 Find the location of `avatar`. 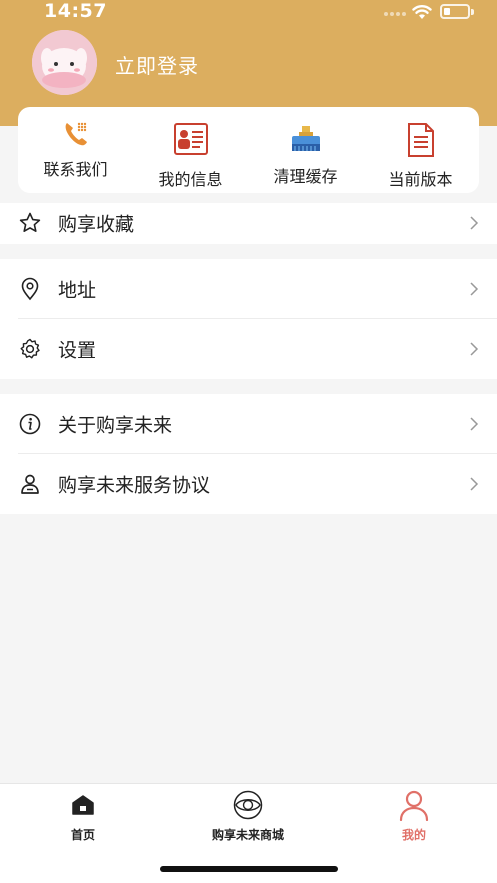

avatar is located at coordinates (64, 62).